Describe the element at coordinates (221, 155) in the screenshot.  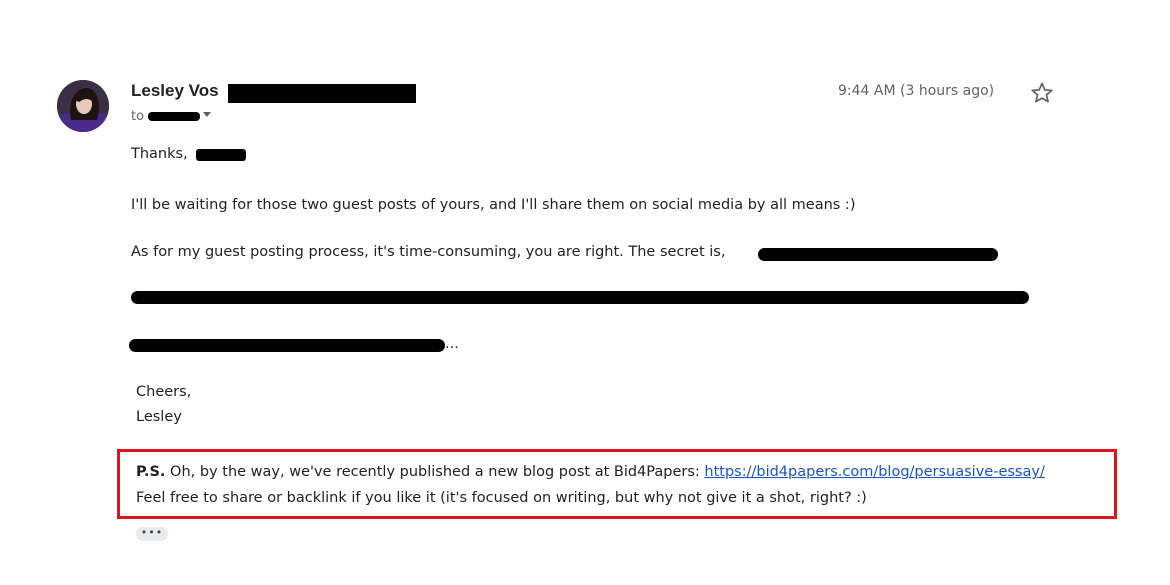
I see `redacted-name` at that location.